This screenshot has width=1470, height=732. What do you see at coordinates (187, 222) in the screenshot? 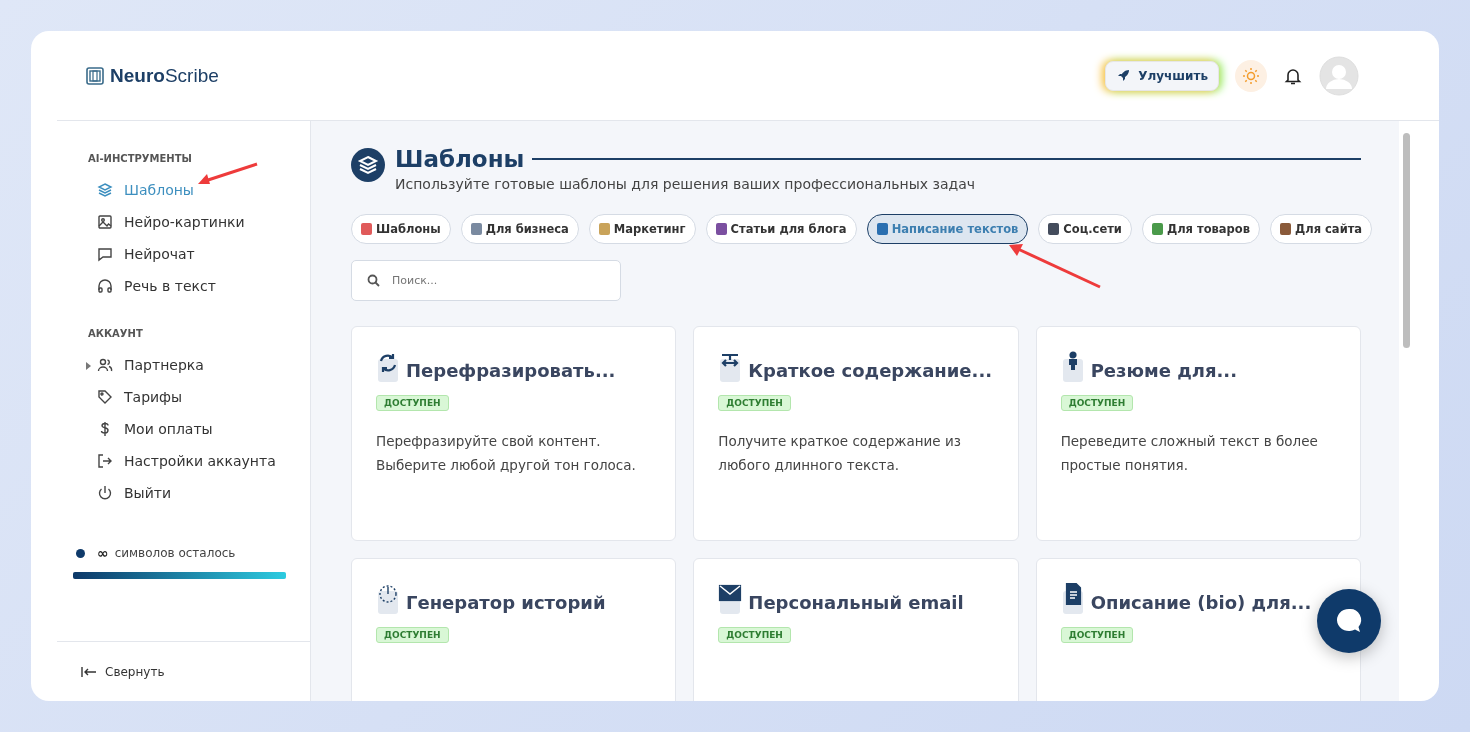
I see `nav-item: Нейро-картинки` at bounding box center [187, 222].